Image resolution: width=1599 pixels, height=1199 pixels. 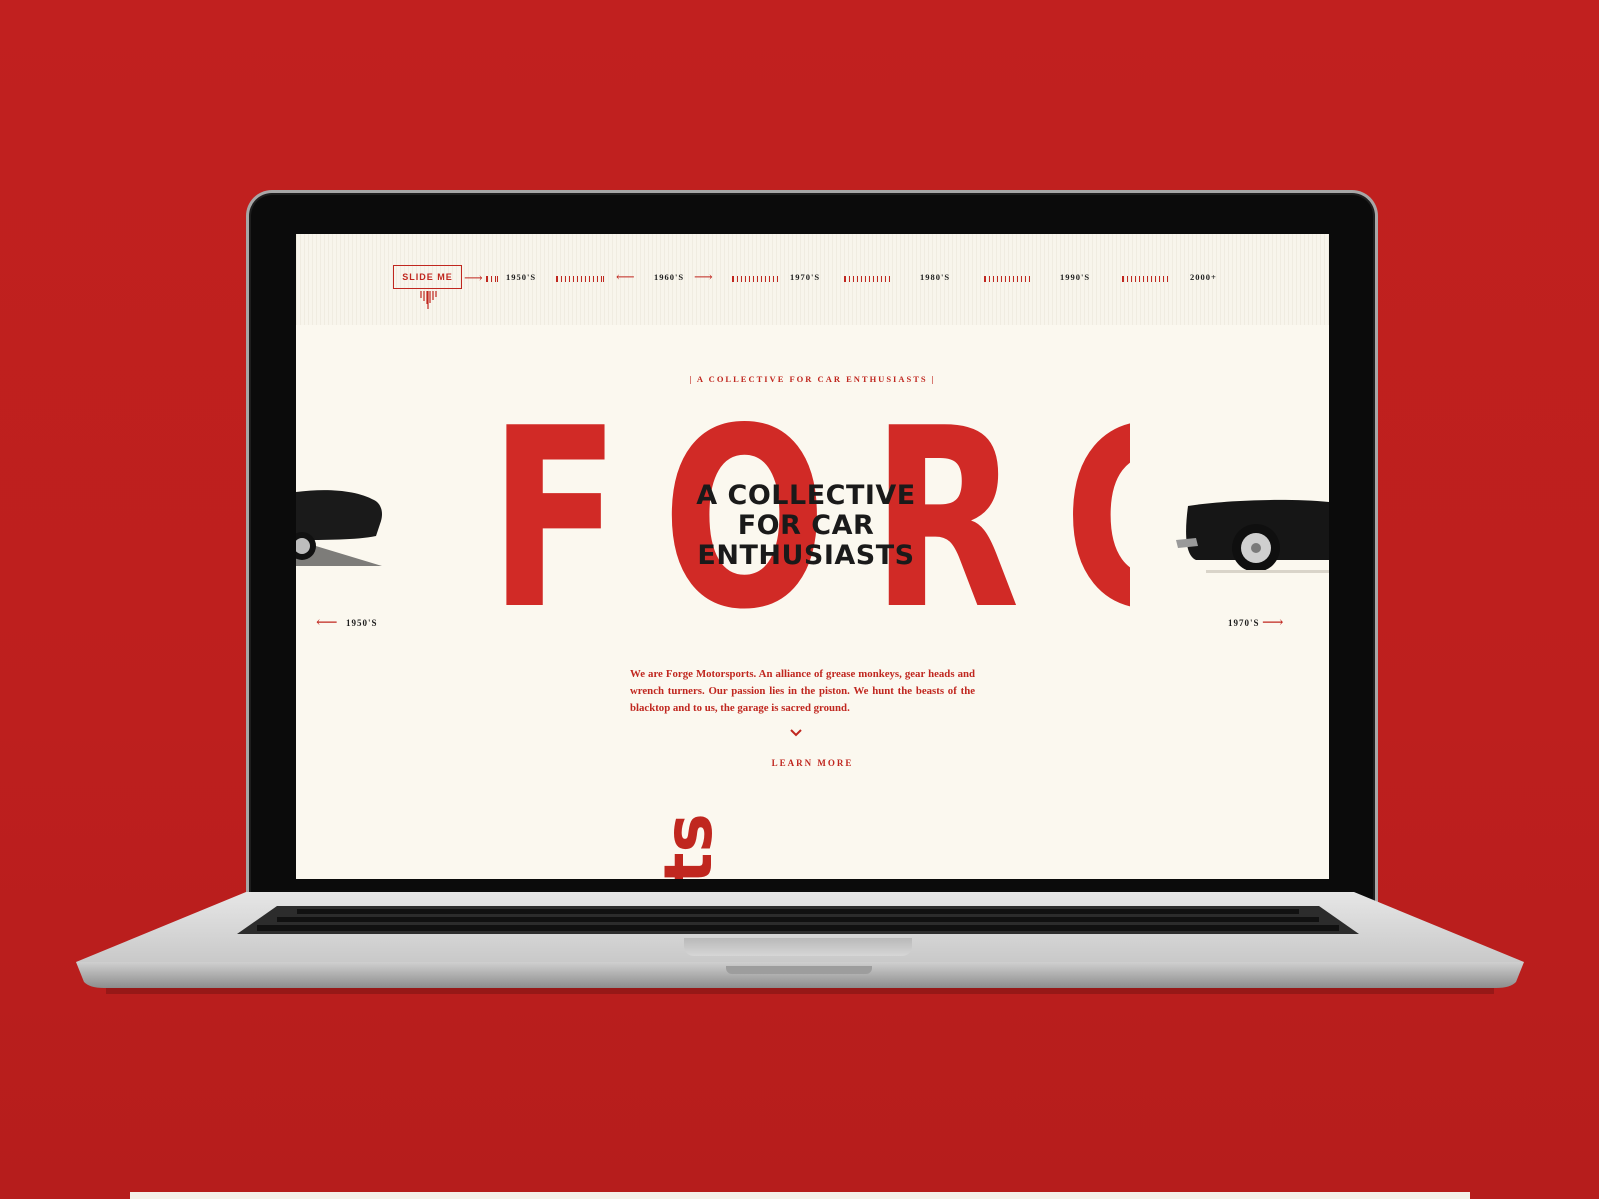 I want to click on era-1950s: 1950'S, so click(x=521, y=277).